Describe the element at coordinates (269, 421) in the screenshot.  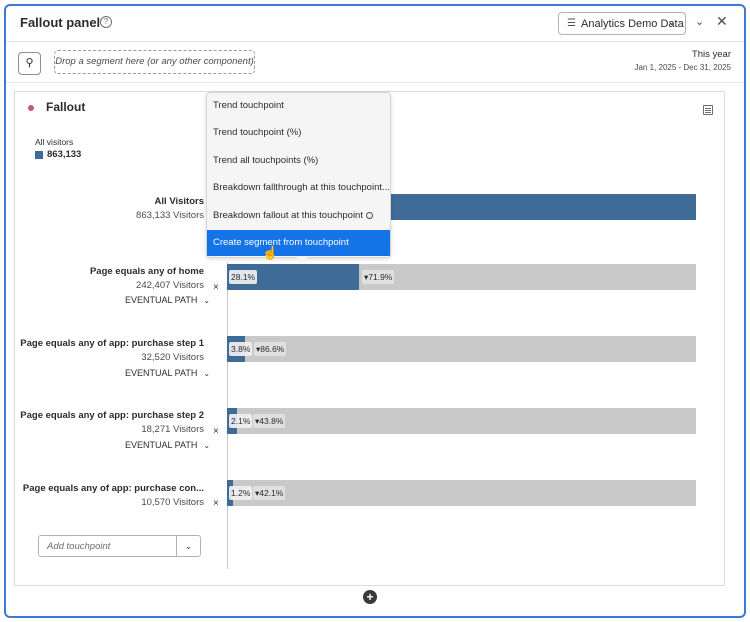
I see `fallout-label: ▾43.8%` at that location.